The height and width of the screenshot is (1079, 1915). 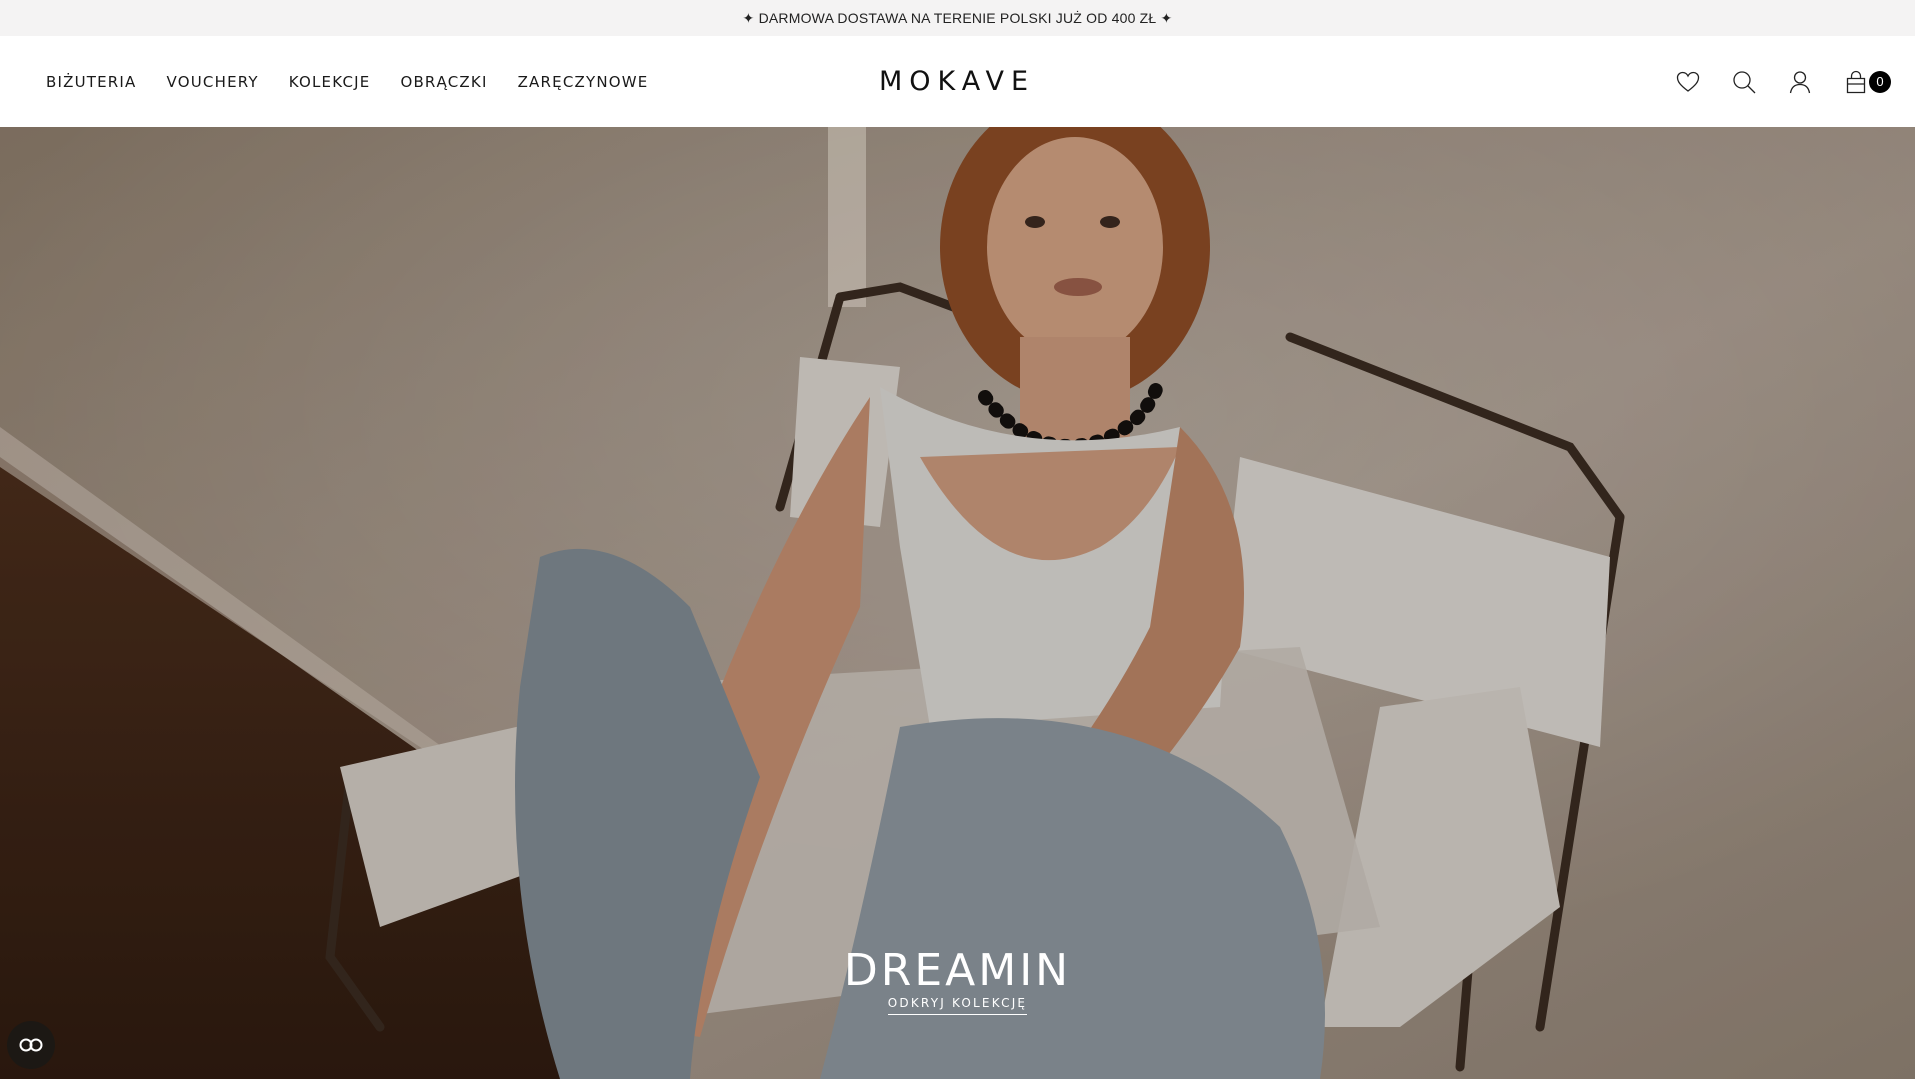 I want to click on bag-icon, so click(x=1856, y=81).